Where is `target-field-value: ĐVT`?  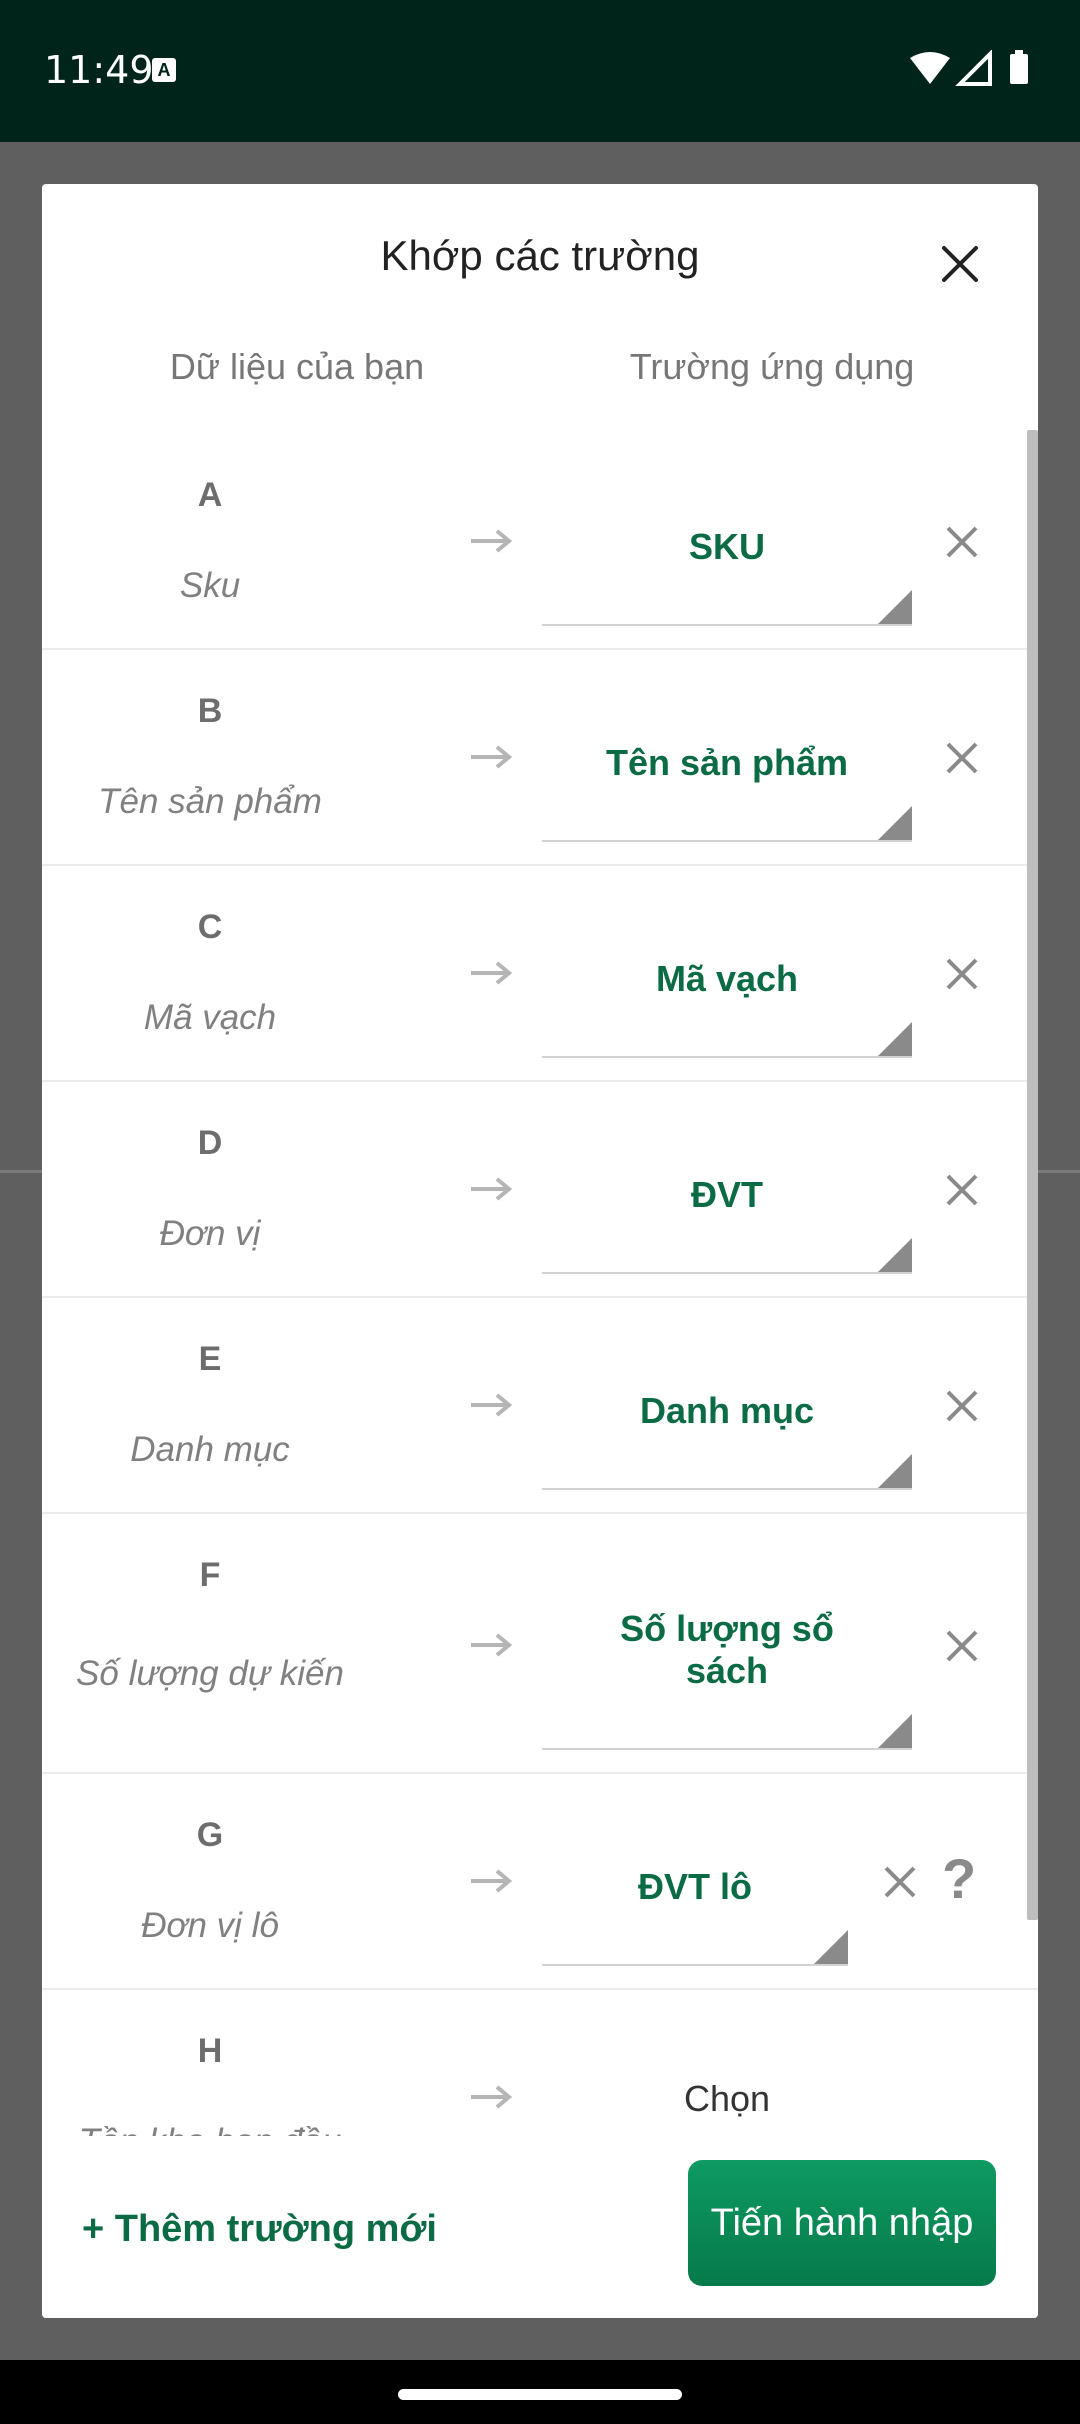 target-field-value: ĐVT is located at coordinates (727, 1194).